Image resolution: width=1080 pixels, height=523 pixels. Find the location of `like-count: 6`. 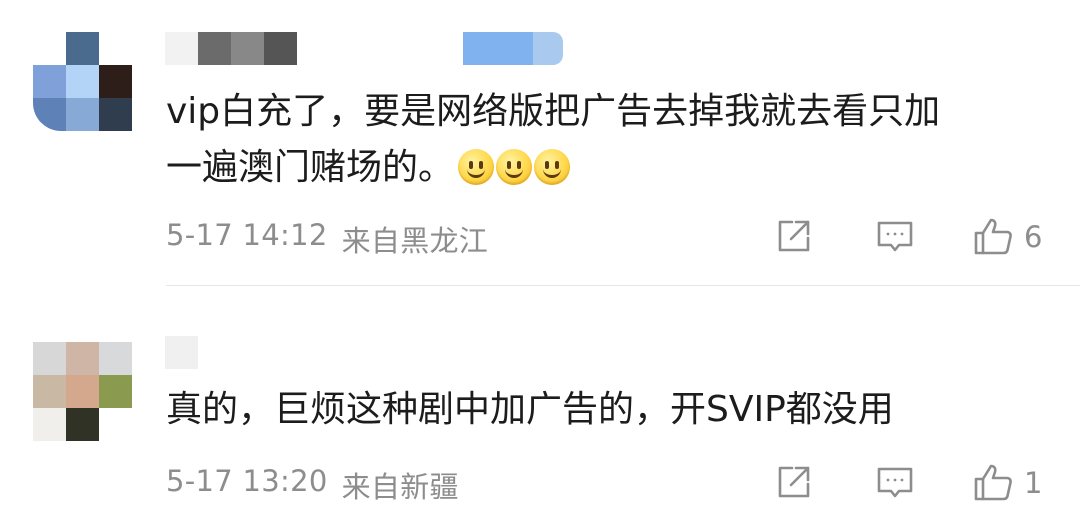

like-count: 6 is located at coordinates (1033, 237).